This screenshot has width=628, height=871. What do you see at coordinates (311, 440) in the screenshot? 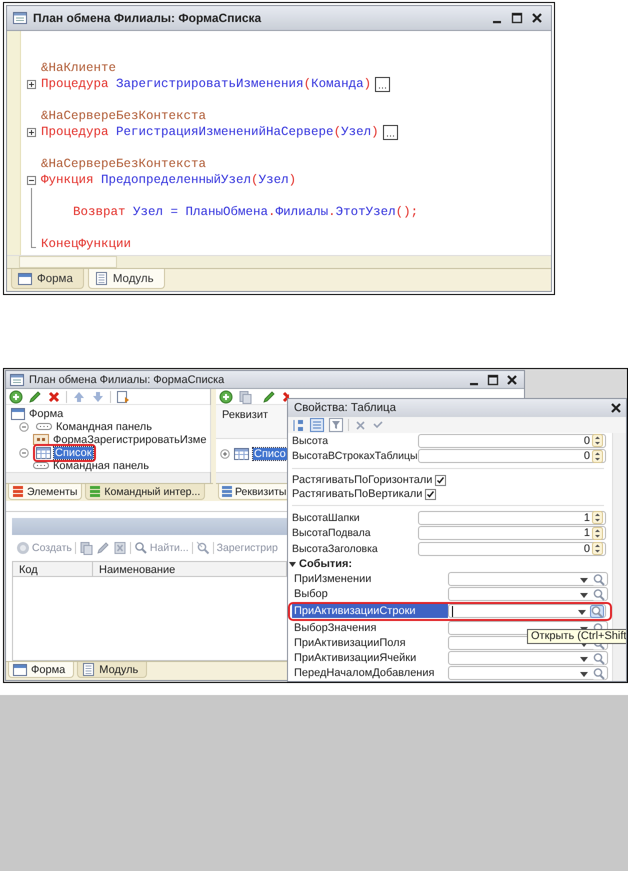
I see `property-label: Высота` at bounding box center [311, 440].